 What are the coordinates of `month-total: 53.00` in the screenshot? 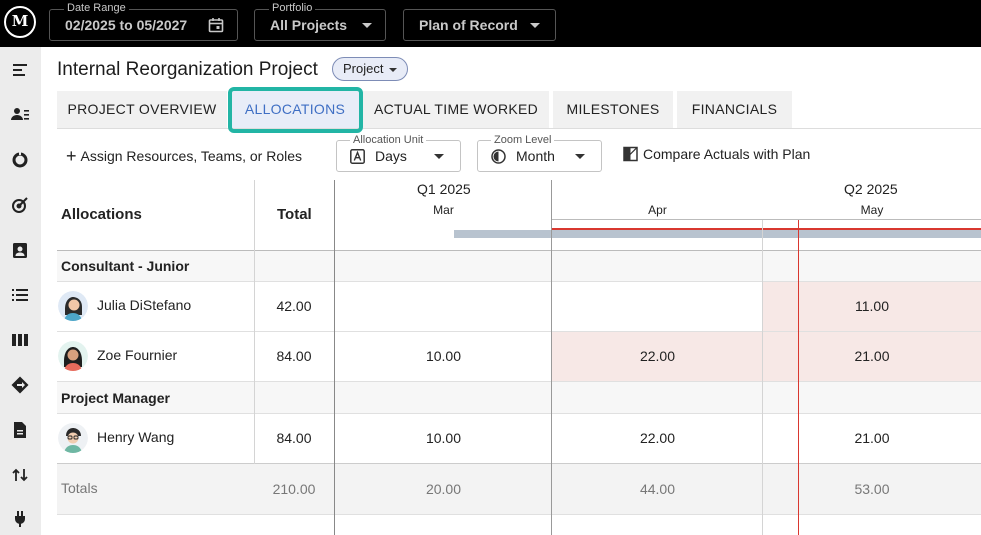 It's located at (872, 489).